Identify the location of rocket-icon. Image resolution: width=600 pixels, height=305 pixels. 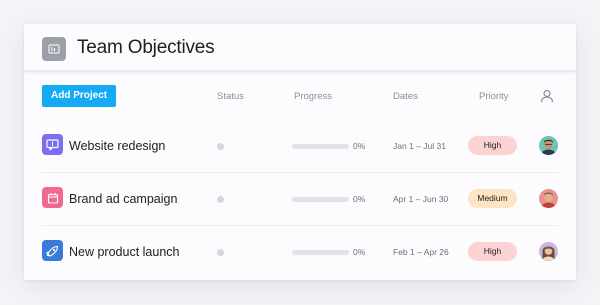
(52, 250).